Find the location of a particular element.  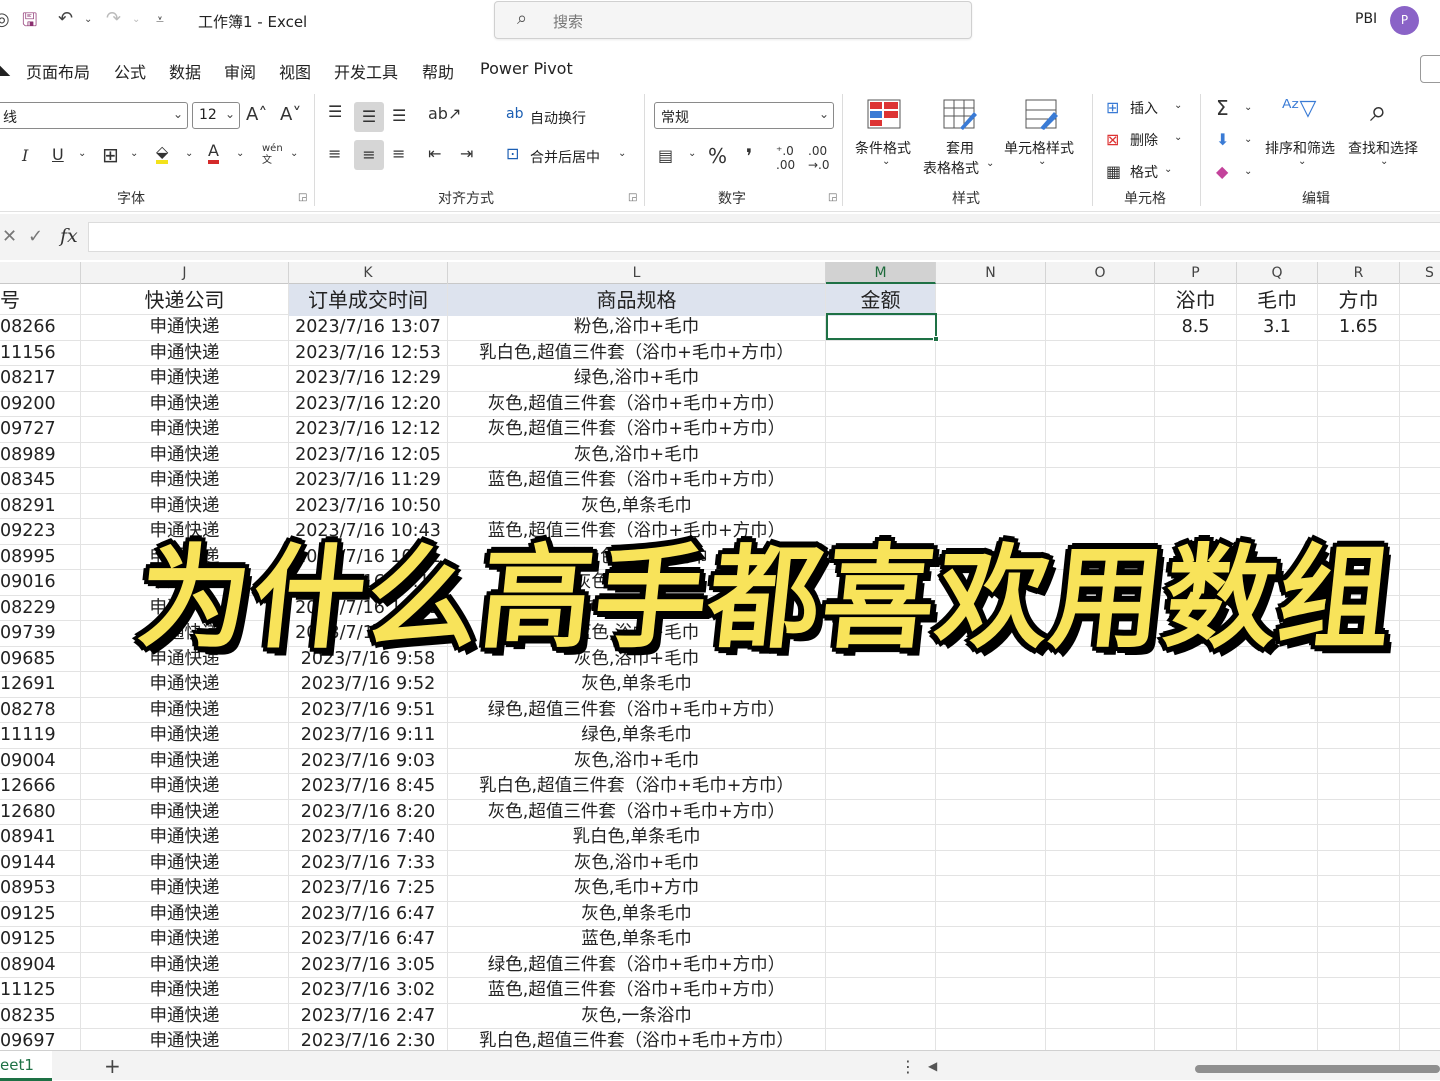

avatar: P is located at coordinates (1404, 20).